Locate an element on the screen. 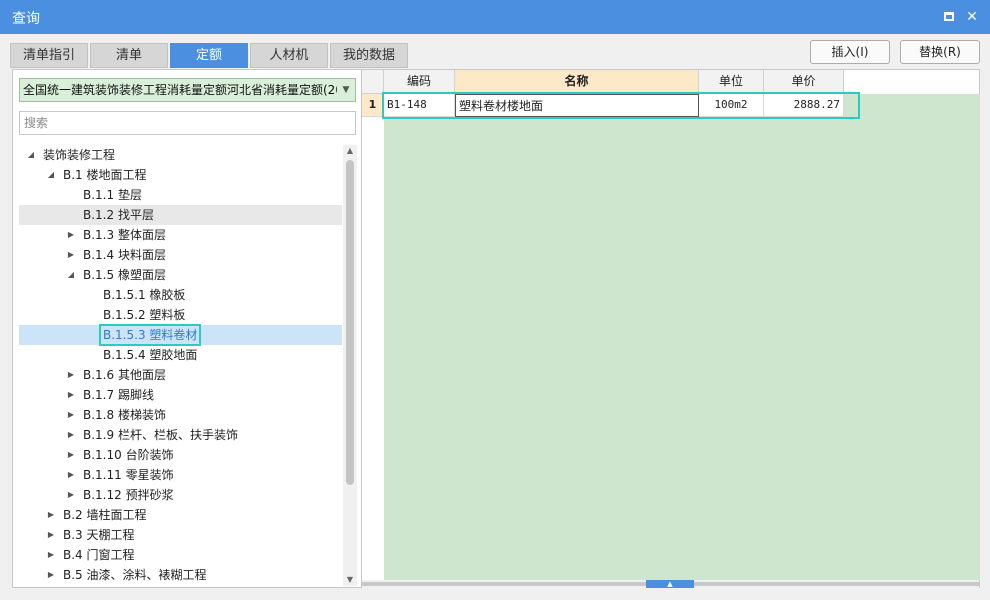 The height and width of the screenshot is (600, 990). tree-node: ▶ B.5 油漆、涂料、裱糊工程 is located at coordinates (180, 575).